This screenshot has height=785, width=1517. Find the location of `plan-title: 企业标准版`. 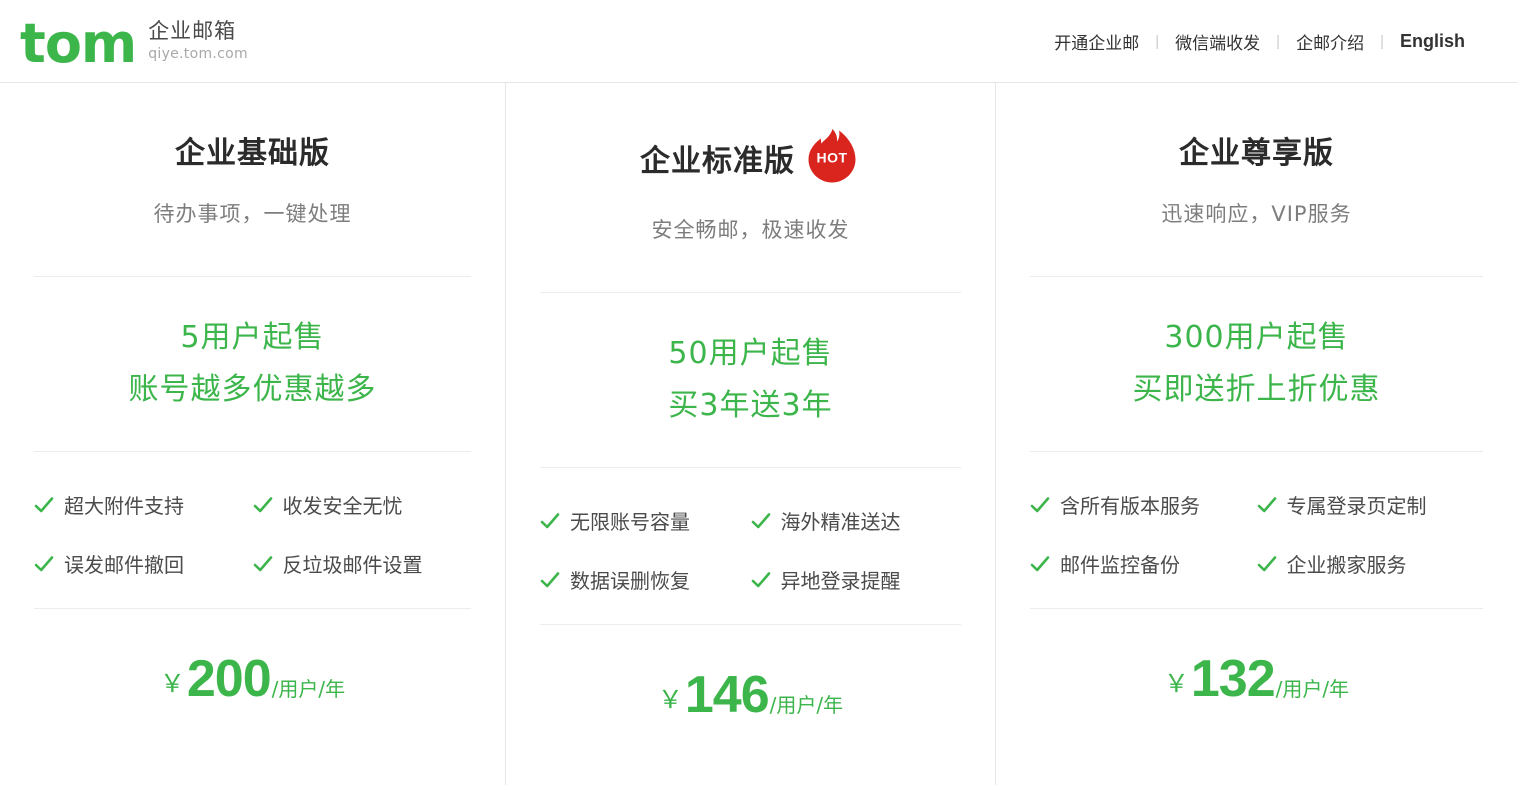

plan-title: 企业标准版 is located at coordinates (717, 161).